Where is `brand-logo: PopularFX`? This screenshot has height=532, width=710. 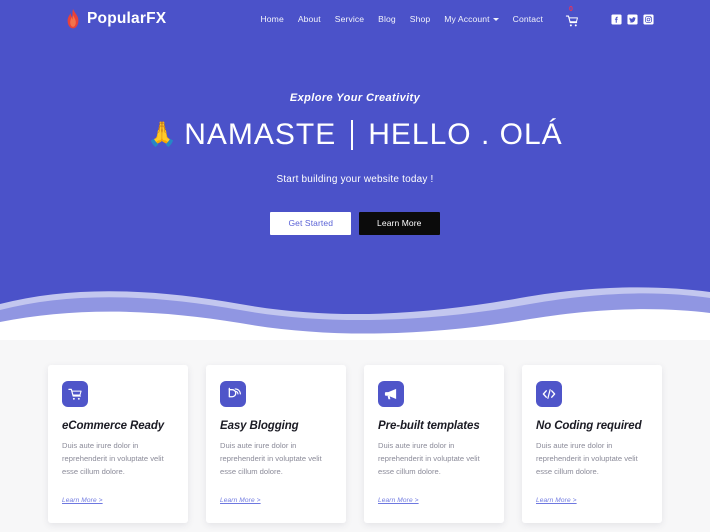 brand-logo: PopularFX is located at coordinates (116, 19).